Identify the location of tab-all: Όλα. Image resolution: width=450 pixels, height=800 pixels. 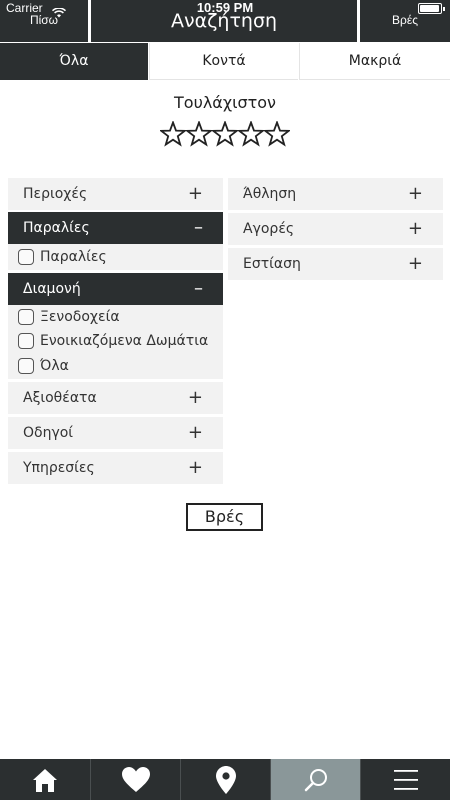
(74, 61).